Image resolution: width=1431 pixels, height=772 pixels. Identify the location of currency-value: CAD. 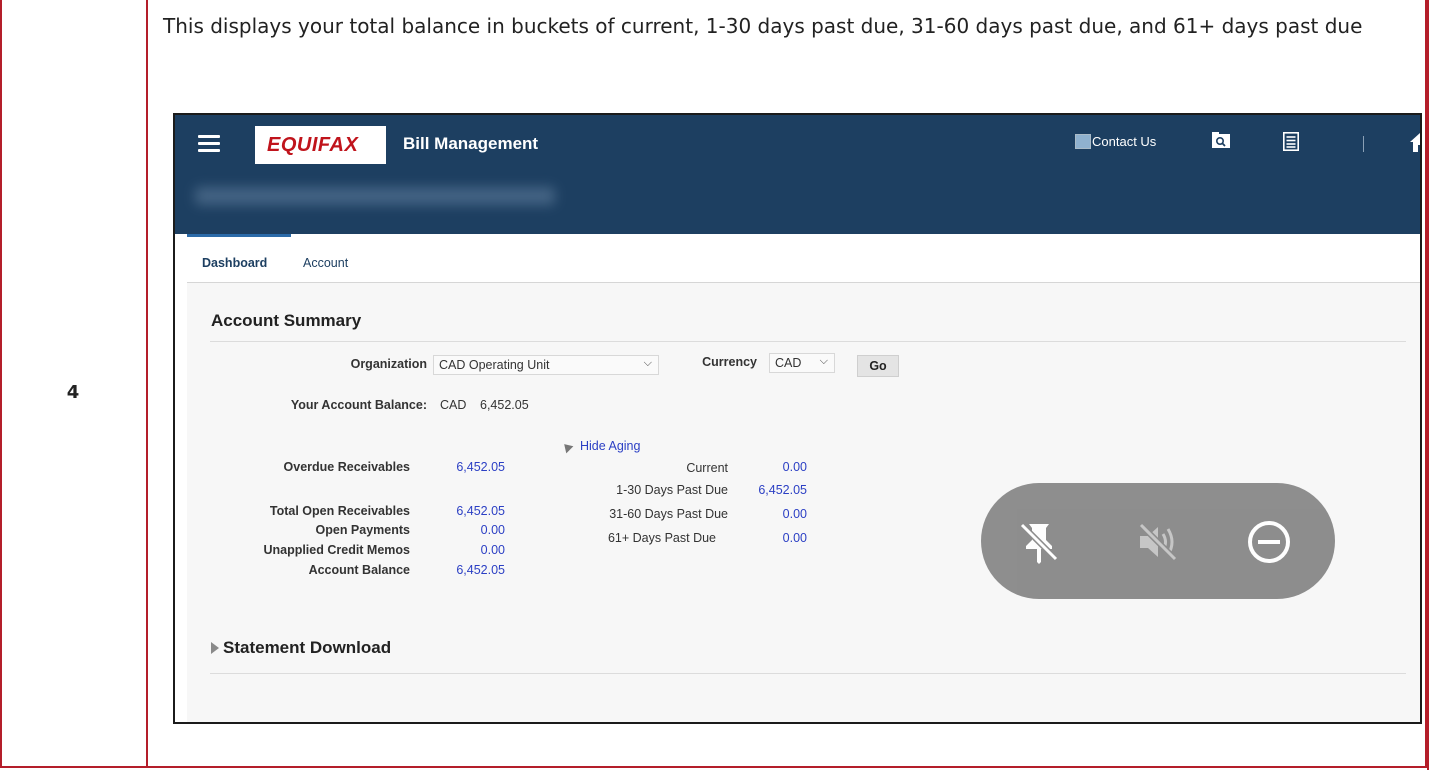
(788, 363).